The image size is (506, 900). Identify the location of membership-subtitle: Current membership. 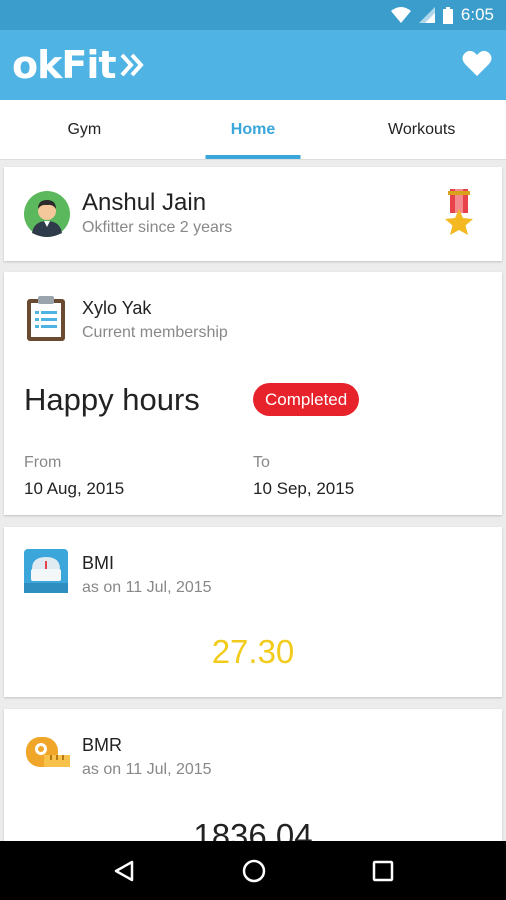
(155, 332).